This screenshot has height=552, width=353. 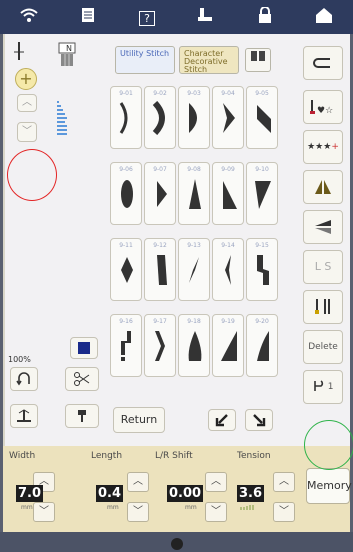 I want to click on tension-bar-icon, so click(x=247, y=507).